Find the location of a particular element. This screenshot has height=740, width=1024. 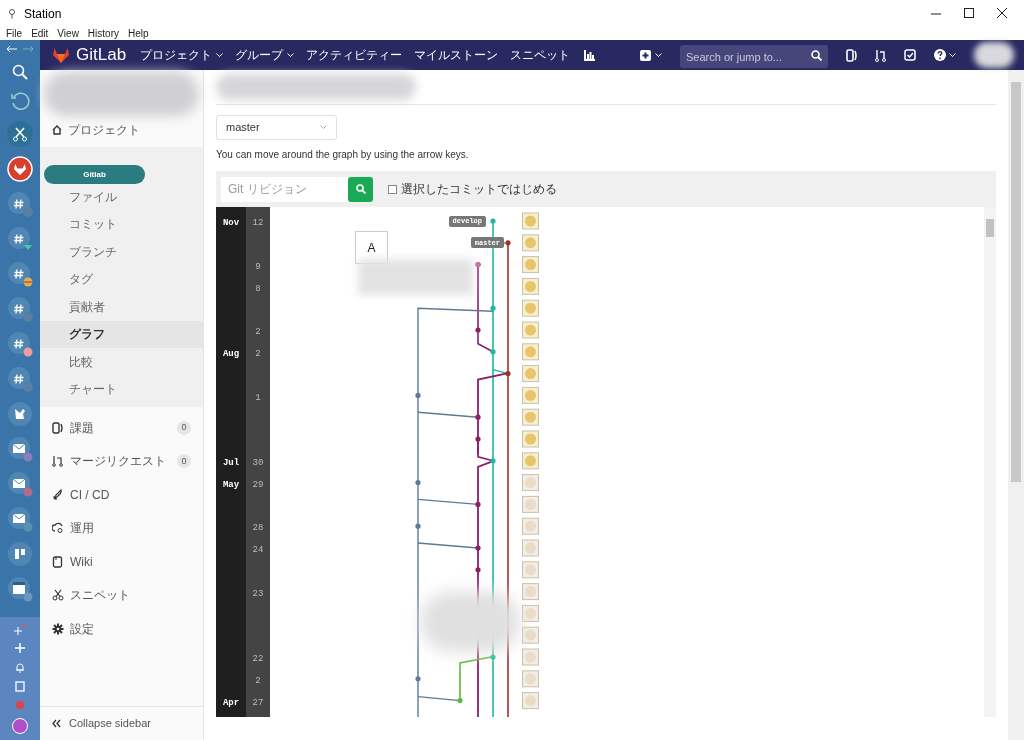

search-button is located at coordinates (360, 189).